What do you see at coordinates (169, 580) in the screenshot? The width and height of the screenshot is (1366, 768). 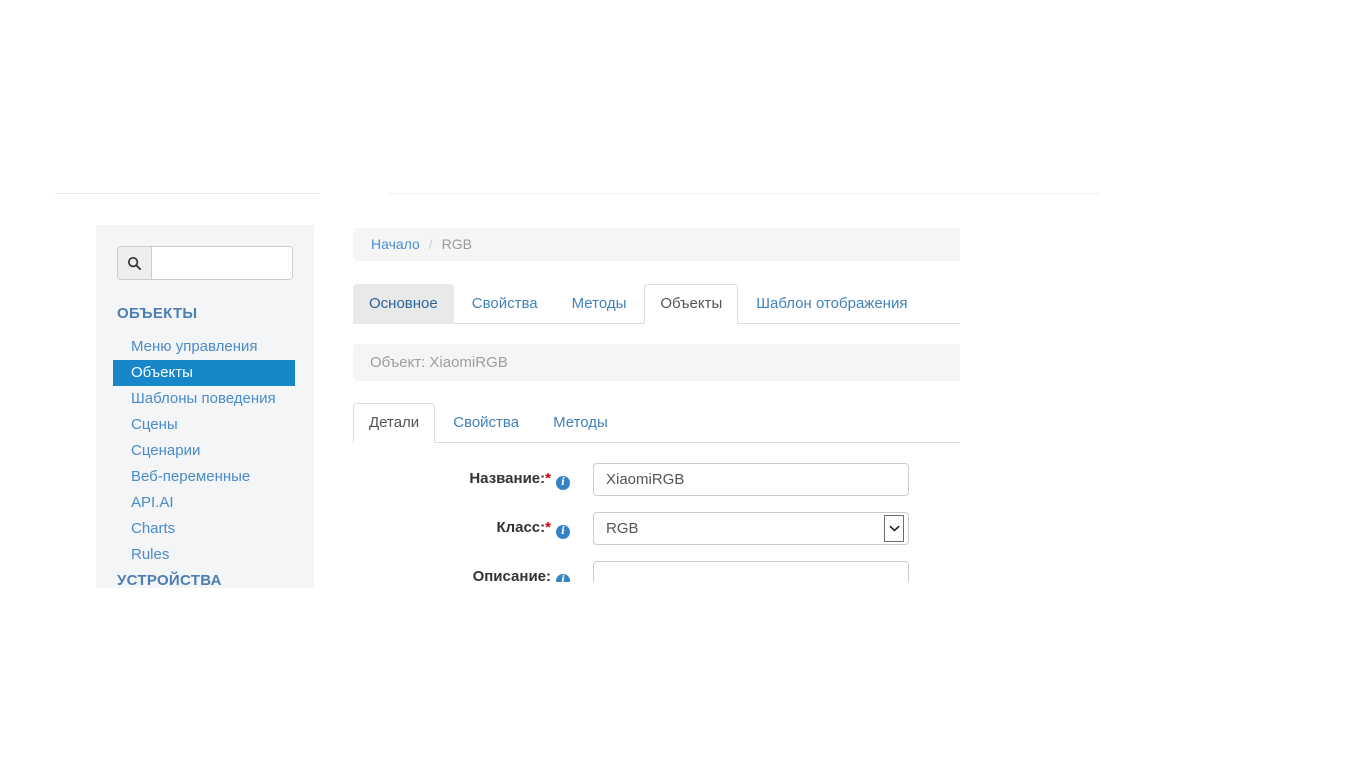 I see `sidebar-section-title-devices: УСТРОЙСТВА` at bounding box center [169, 580].